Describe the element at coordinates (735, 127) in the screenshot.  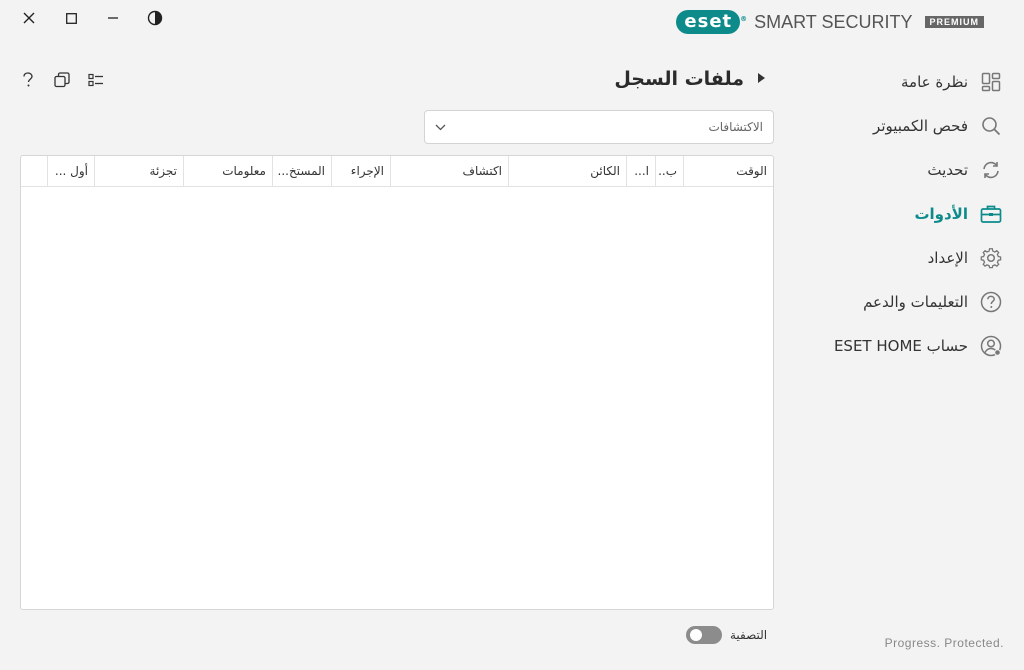
I see `dropdown-selected-value: الاكتشافات` at that location.